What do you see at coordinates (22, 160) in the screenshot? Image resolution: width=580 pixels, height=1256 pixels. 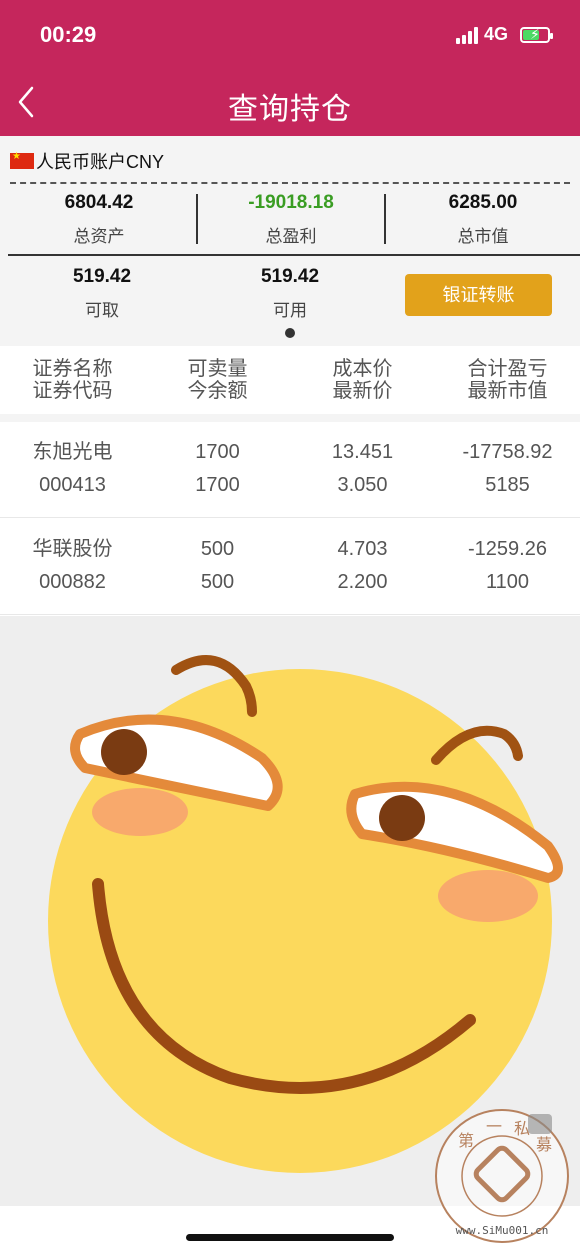 I see `cn-flag-icon` at bounding box center [22, 160].